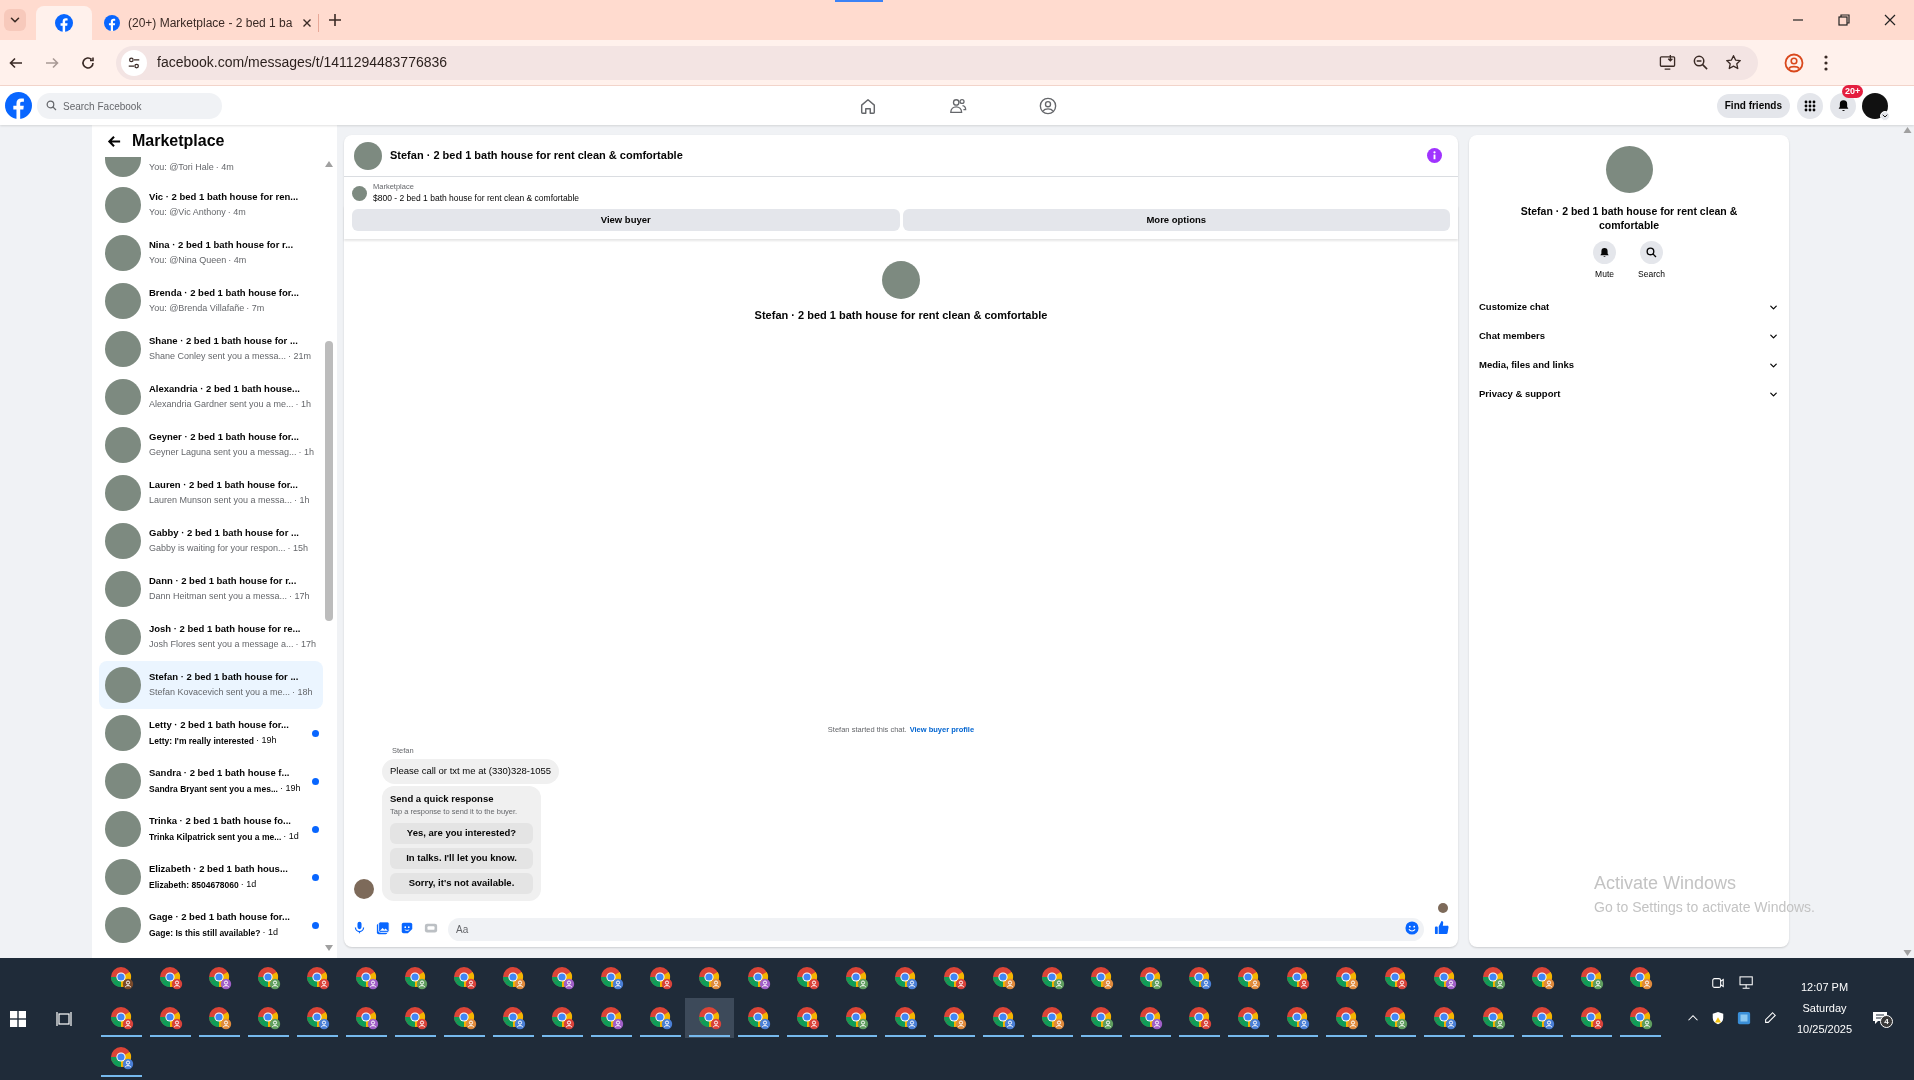 The width and height of the screenshot is (1914, 1080). Describe the element at coordinates (1875, 105) in the screenshot. I see `account-avatar` at that location.